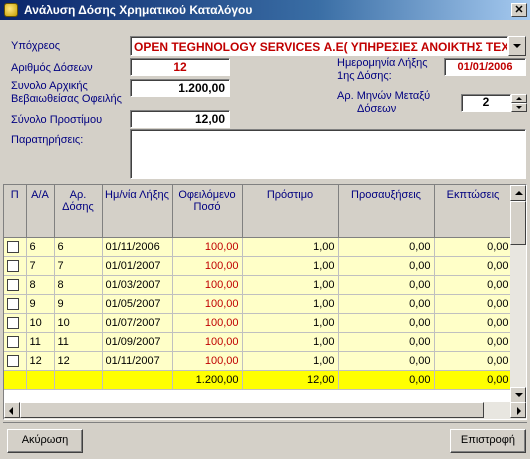 This screenshot has height=459, width=530. I want to click on cell-dose-no: 11, so click(78, 342).